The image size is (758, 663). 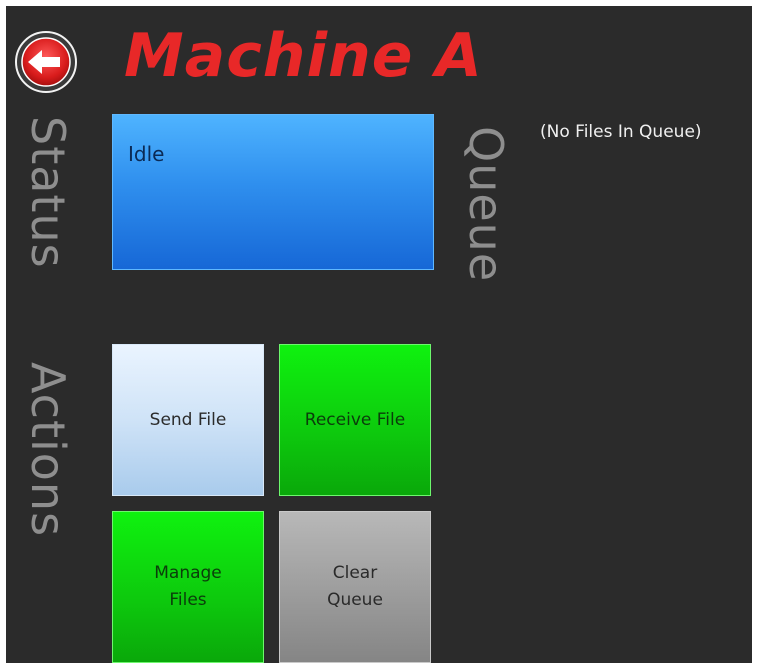 I want to click on back-arrow-icon, so click(x=46, y=62).